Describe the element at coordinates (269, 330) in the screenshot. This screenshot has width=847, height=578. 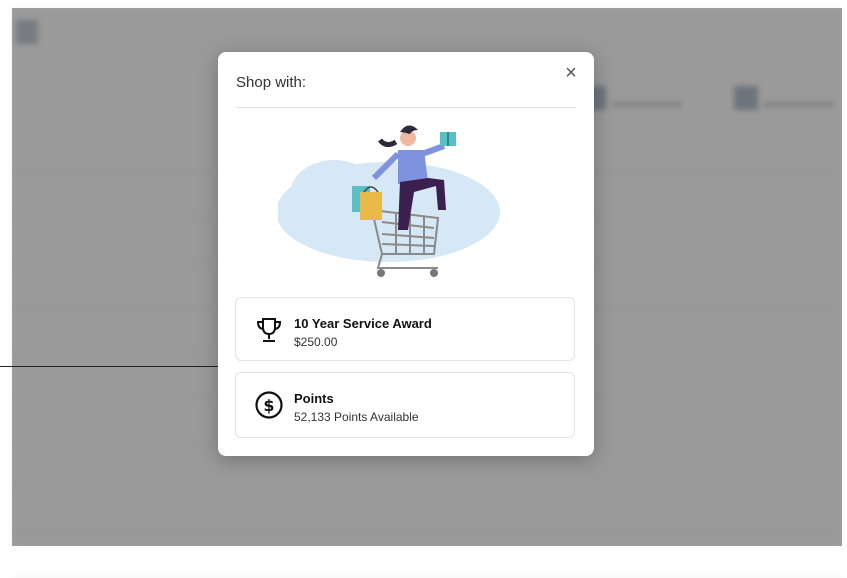
I see `trophy-icon` at that location.